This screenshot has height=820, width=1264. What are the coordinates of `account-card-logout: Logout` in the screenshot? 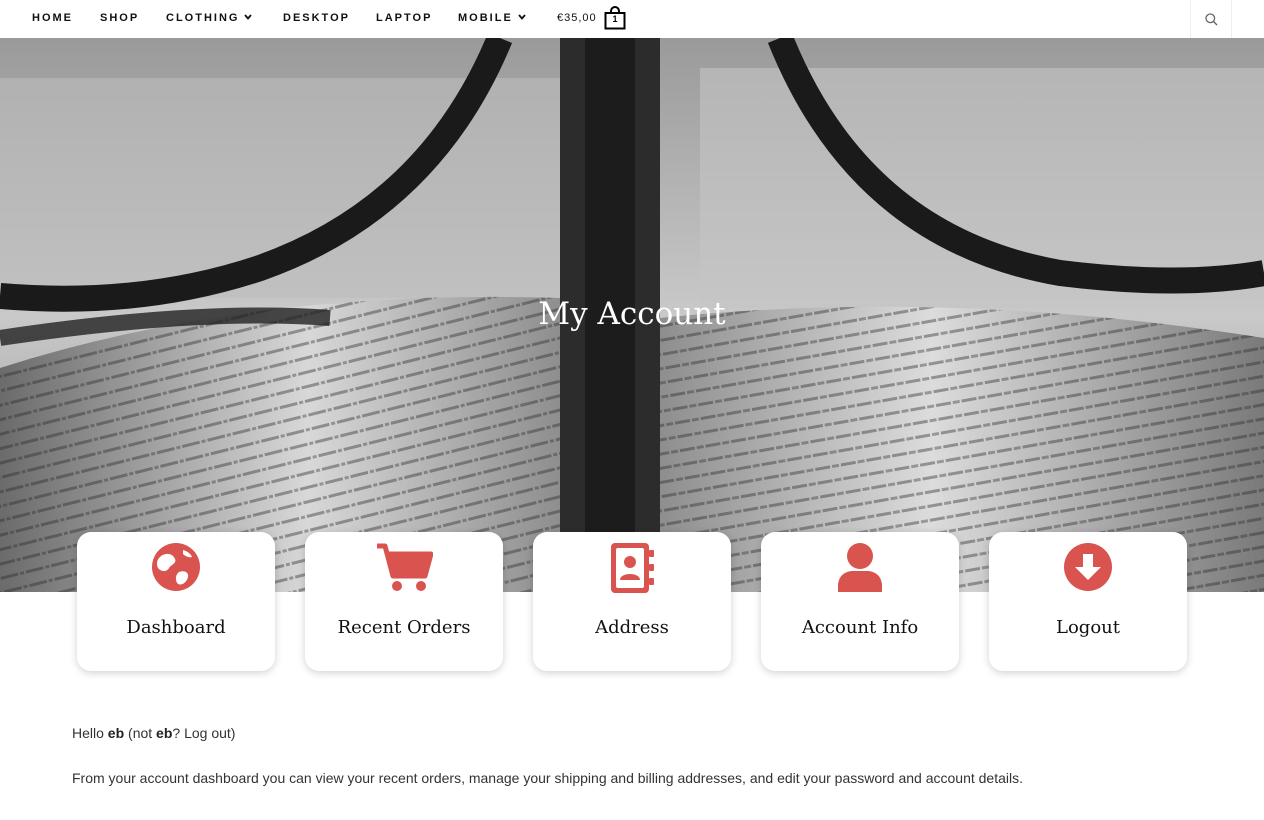 It's located at (1088, 601).